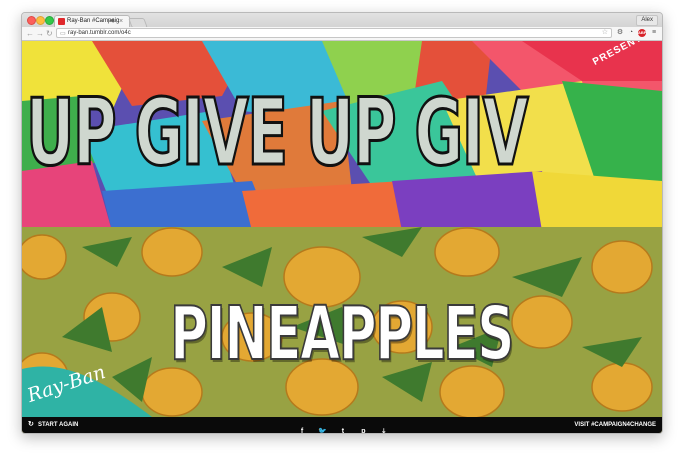  Describe the element at coordinates (63, 34) in the screenshot. I see `page-icon: ▭` at that location.